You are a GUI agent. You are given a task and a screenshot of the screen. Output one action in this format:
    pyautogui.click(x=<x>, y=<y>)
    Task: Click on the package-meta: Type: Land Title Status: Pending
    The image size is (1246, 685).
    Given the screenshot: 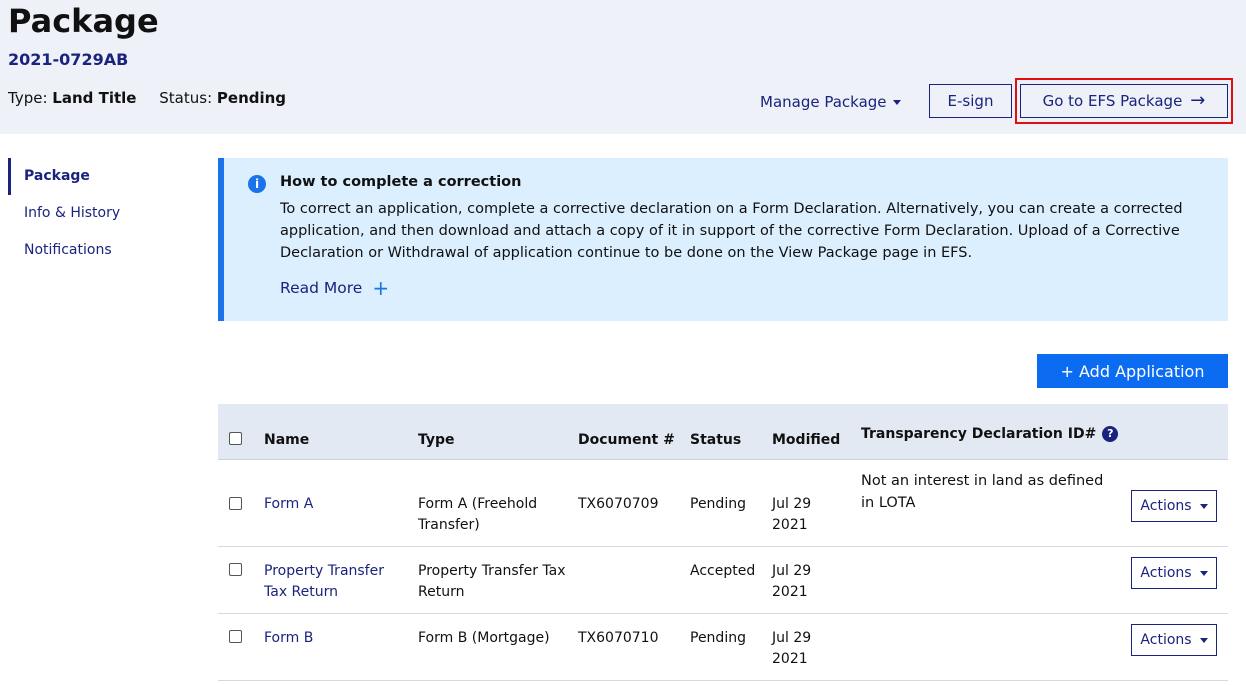 What is the action you would take?
    pyautogui.click(x=147, y=98)
    